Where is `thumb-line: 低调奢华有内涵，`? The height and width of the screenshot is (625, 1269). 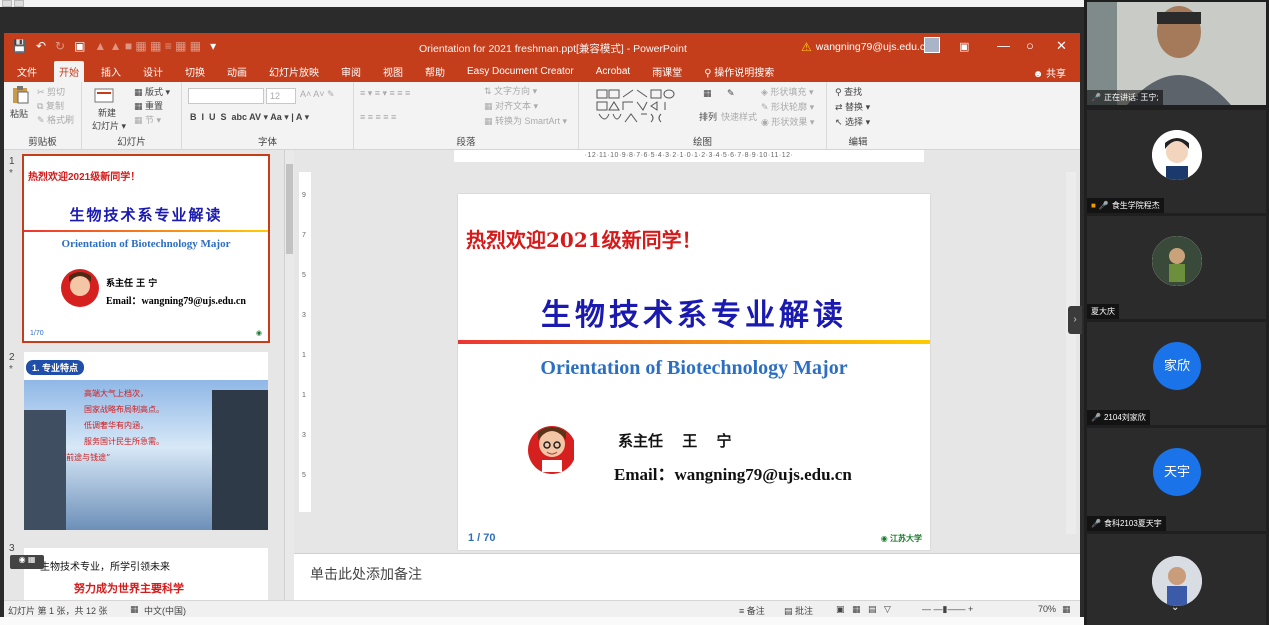 thumb-line: 低调奢华有内涵， is located at coordinates (116, 425).